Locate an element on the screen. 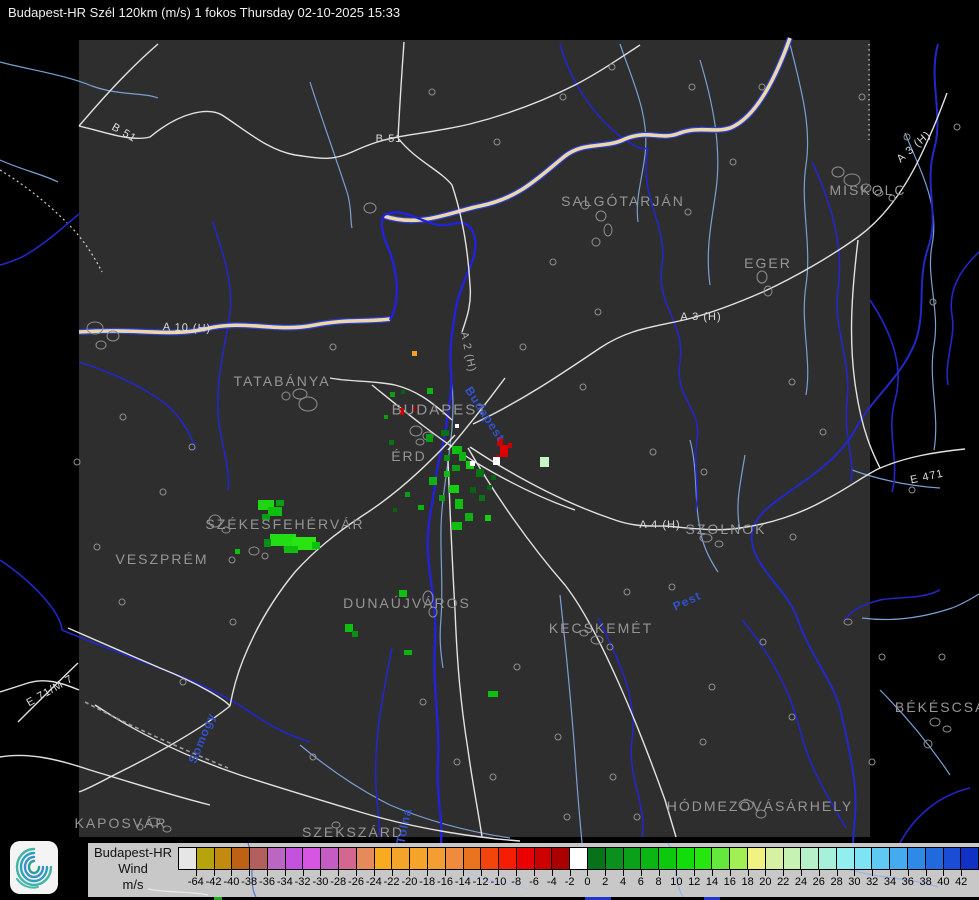  legend-tick-label: 4 is located at coordinates (623, 882).